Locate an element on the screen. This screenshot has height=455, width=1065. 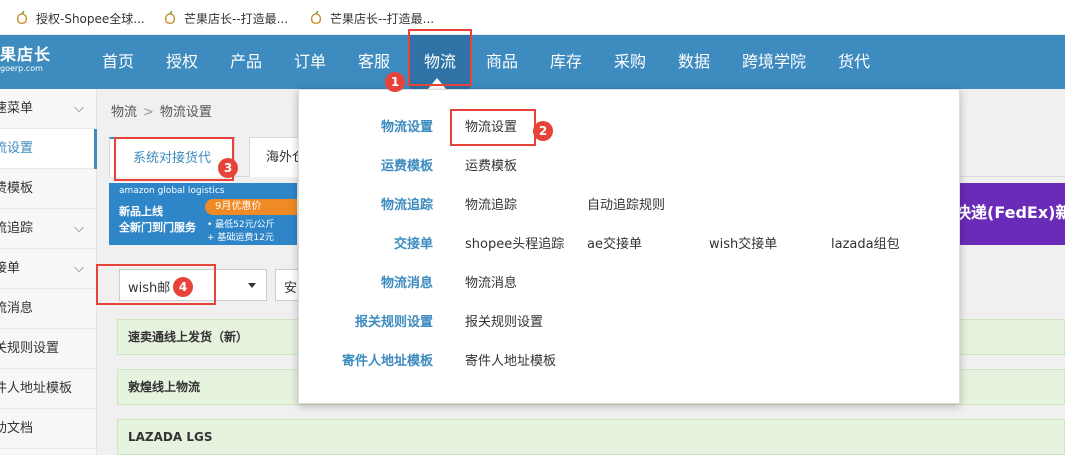
group-lazada: LAZADA LGS is located at coordinates (591, 437).